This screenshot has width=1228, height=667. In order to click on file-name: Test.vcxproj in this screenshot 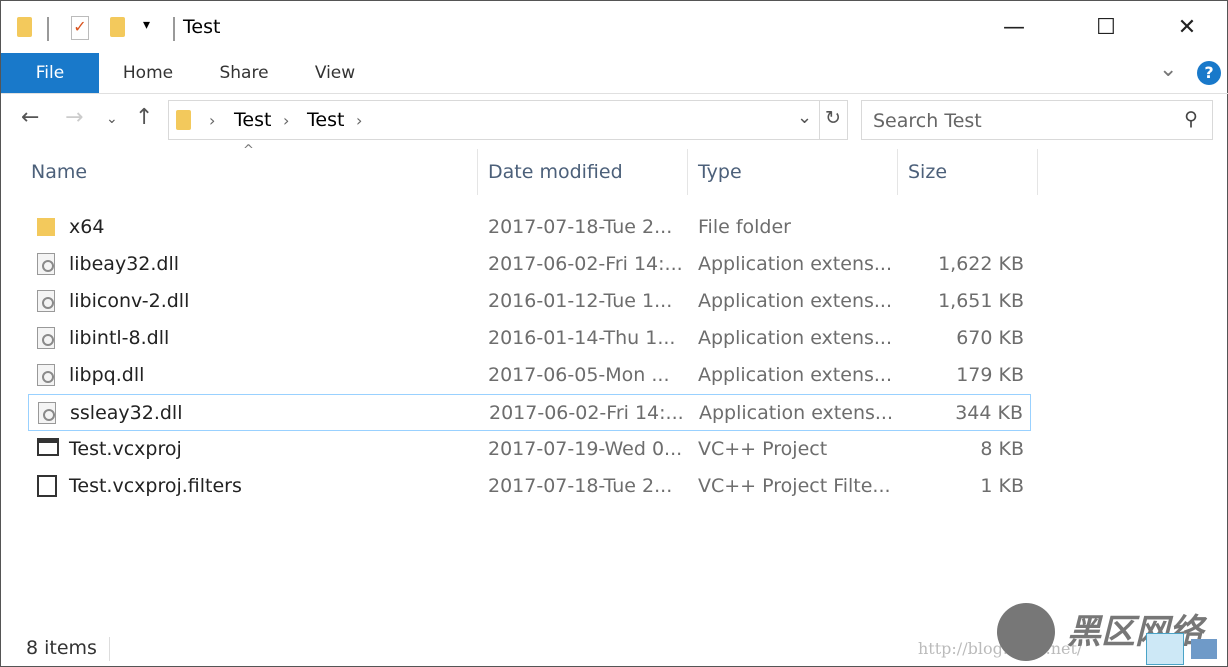, I will do `click(125, 449)`.